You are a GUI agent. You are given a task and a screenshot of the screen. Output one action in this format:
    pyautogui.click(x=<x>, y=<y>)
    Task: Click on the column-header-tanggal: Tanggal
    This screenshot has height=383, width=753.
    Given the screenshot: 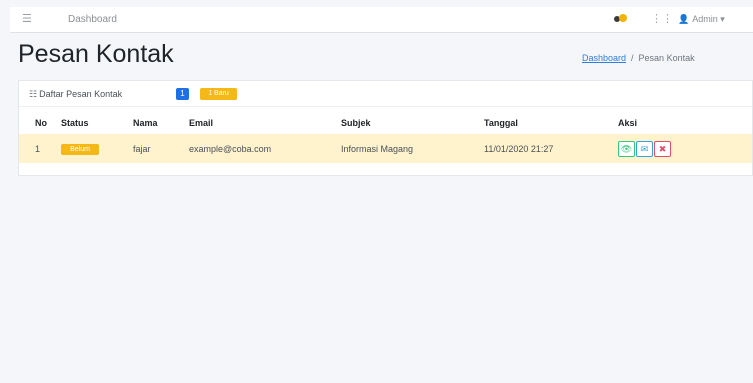 What is the action you would take?
    pyautogui.click(x=501, y=123)
    